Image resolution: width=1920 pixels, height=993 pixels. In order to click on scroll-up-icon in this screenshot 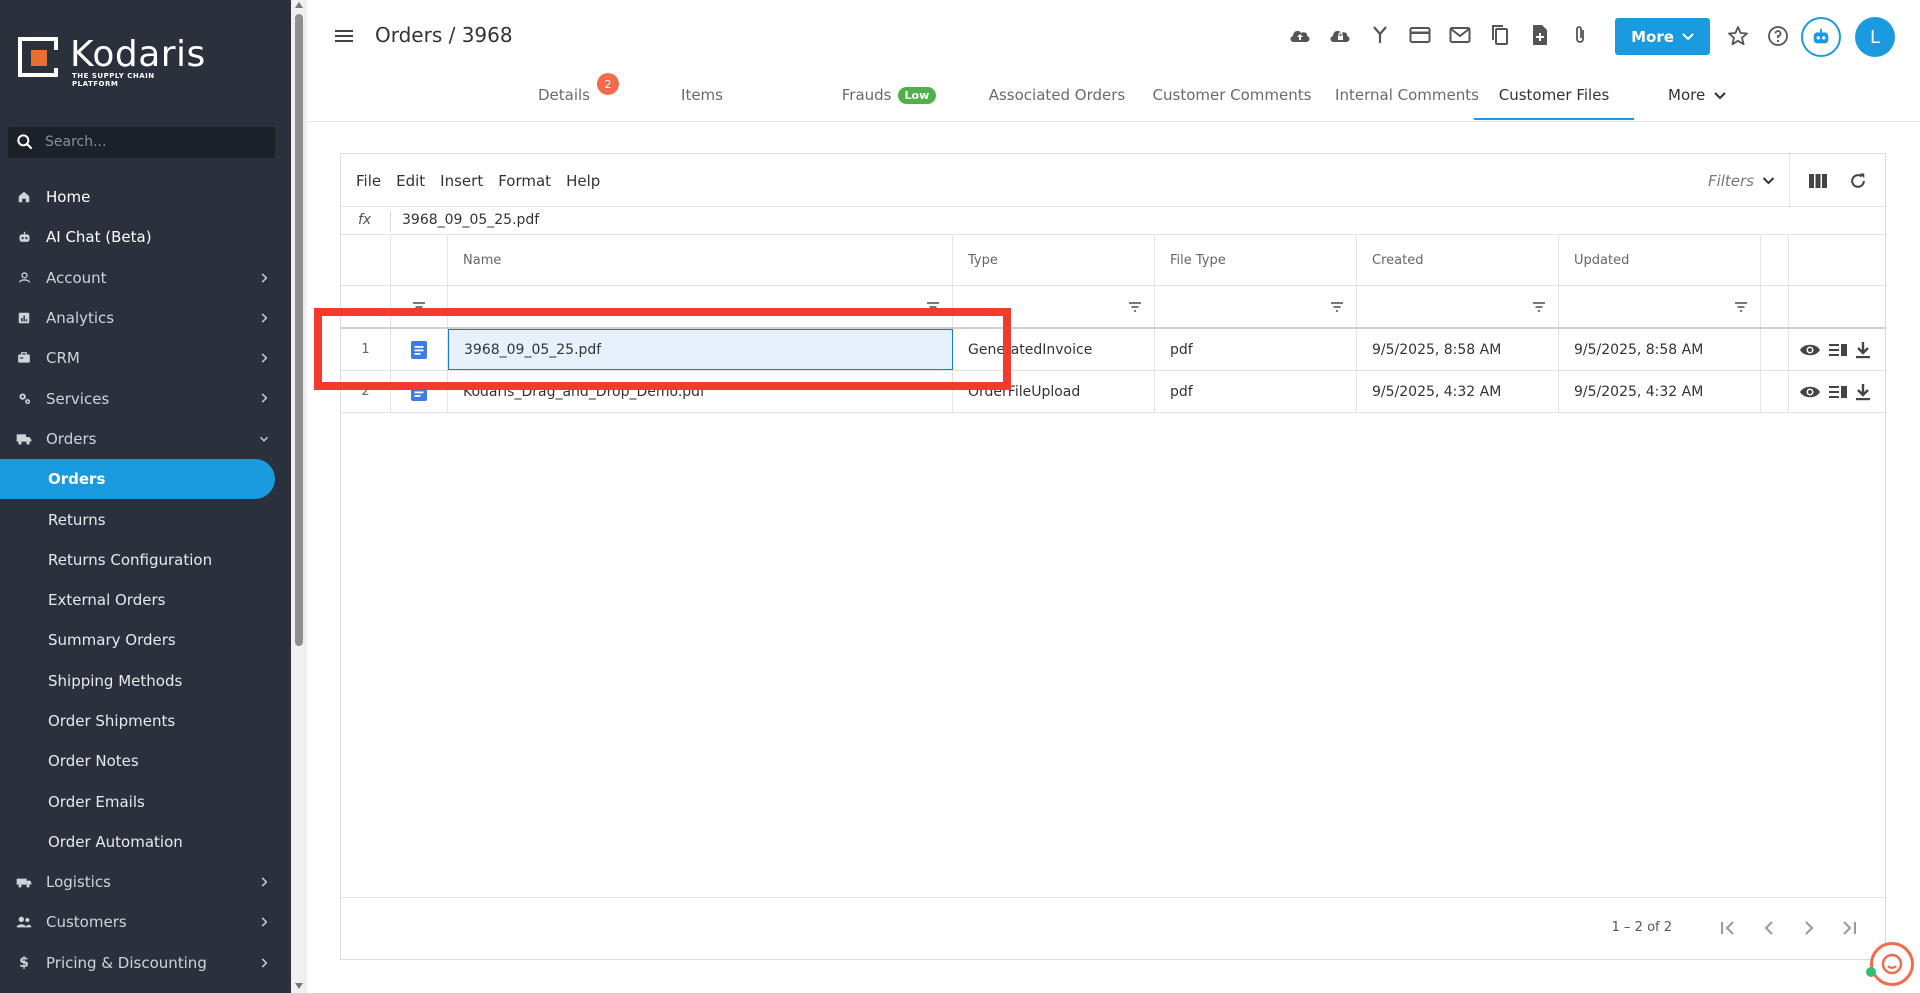, I will do `click(299, 5)`.